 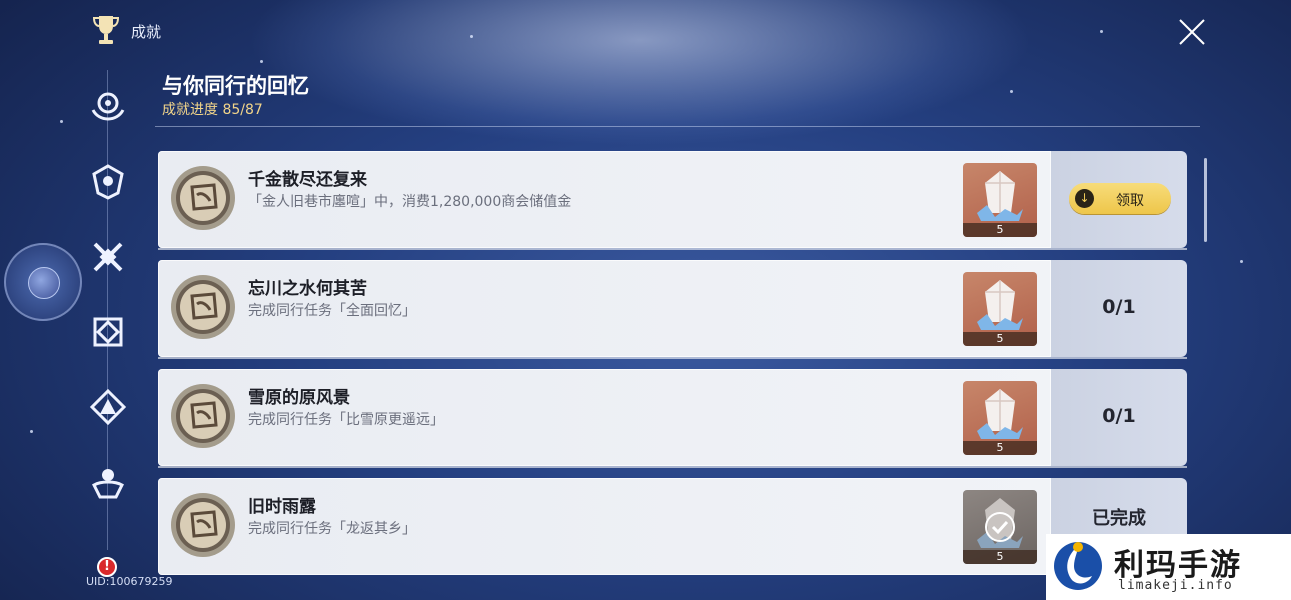 What do you see at coordinates (282, 507) in the screenshot?
I see `achievement-title: 旧时雨露` at bounding box center [282, 507].